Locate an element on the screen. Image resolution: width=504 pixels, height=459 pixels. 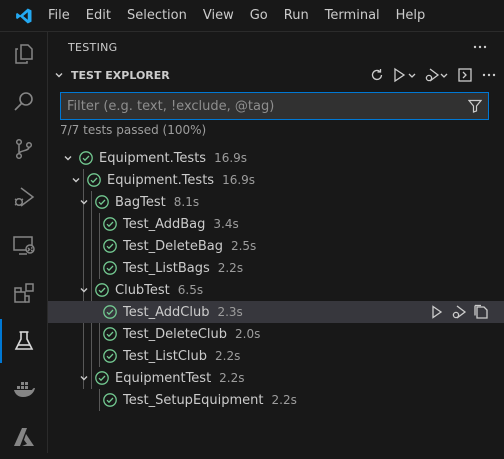
run-all-tests-icon is located at coordinates (405, 75).